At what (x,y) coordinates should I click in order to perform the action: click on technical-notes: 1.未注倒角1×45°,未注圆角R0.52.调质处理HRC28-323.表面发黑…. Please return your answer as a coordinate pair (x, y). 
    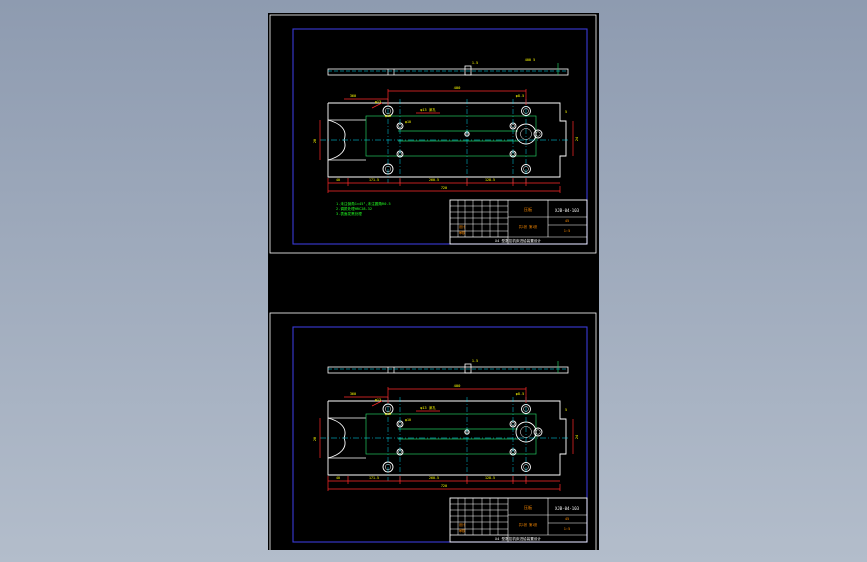
    Looking at the image, I should click on (363, 208).